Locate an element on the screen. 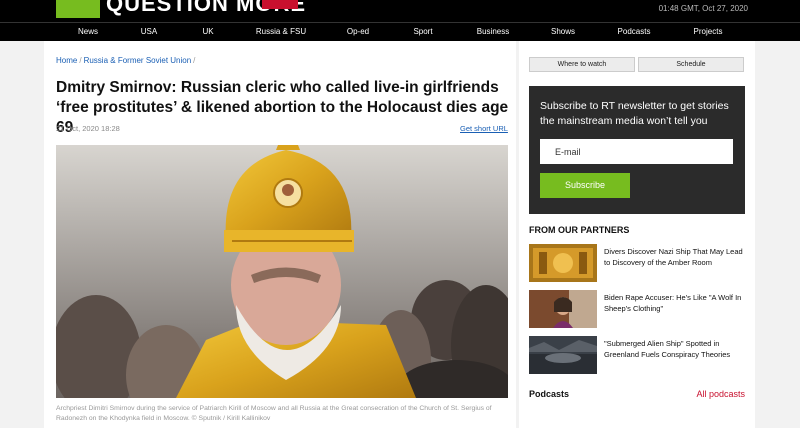 The height and width of the screenshot is (428, 800). nav-item-sport: Sport is located at coordinates (422, 31).